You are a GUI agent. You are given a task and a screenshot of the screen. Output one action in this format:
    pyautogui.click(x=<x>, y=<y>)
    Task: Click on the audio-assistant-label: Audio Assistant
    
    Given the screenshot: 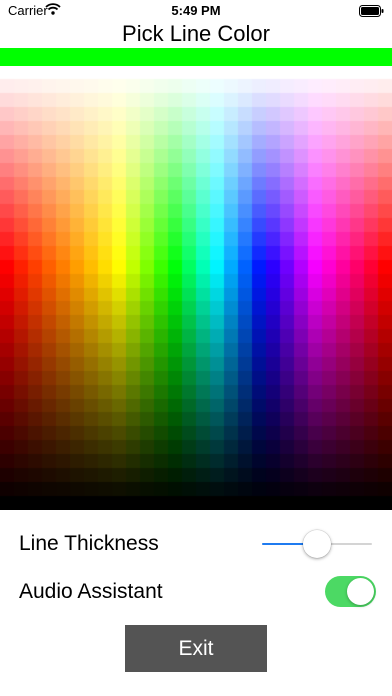 What is the action you would take?
    pyautogui.click(x=91, y=591)
    